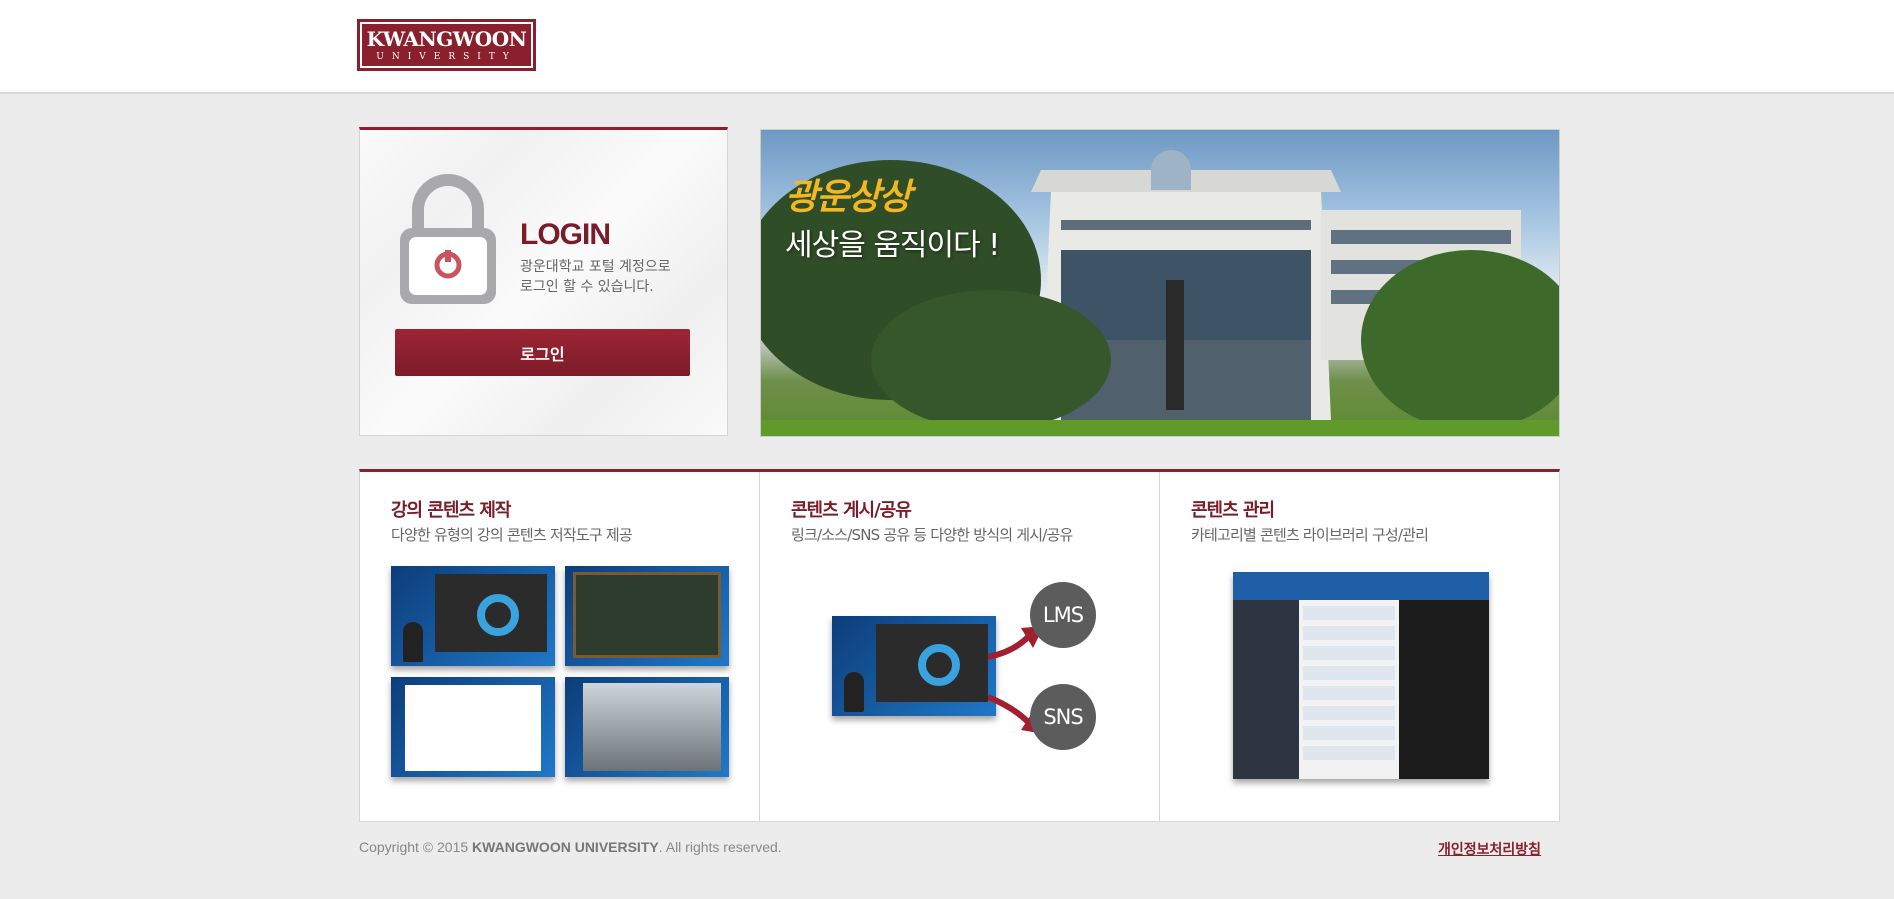  I want to click on feature-content-management: 콘텐츠 관리 카테고리별 콘텐츠 라이브러리 구성/관리, so click(1359, 646).